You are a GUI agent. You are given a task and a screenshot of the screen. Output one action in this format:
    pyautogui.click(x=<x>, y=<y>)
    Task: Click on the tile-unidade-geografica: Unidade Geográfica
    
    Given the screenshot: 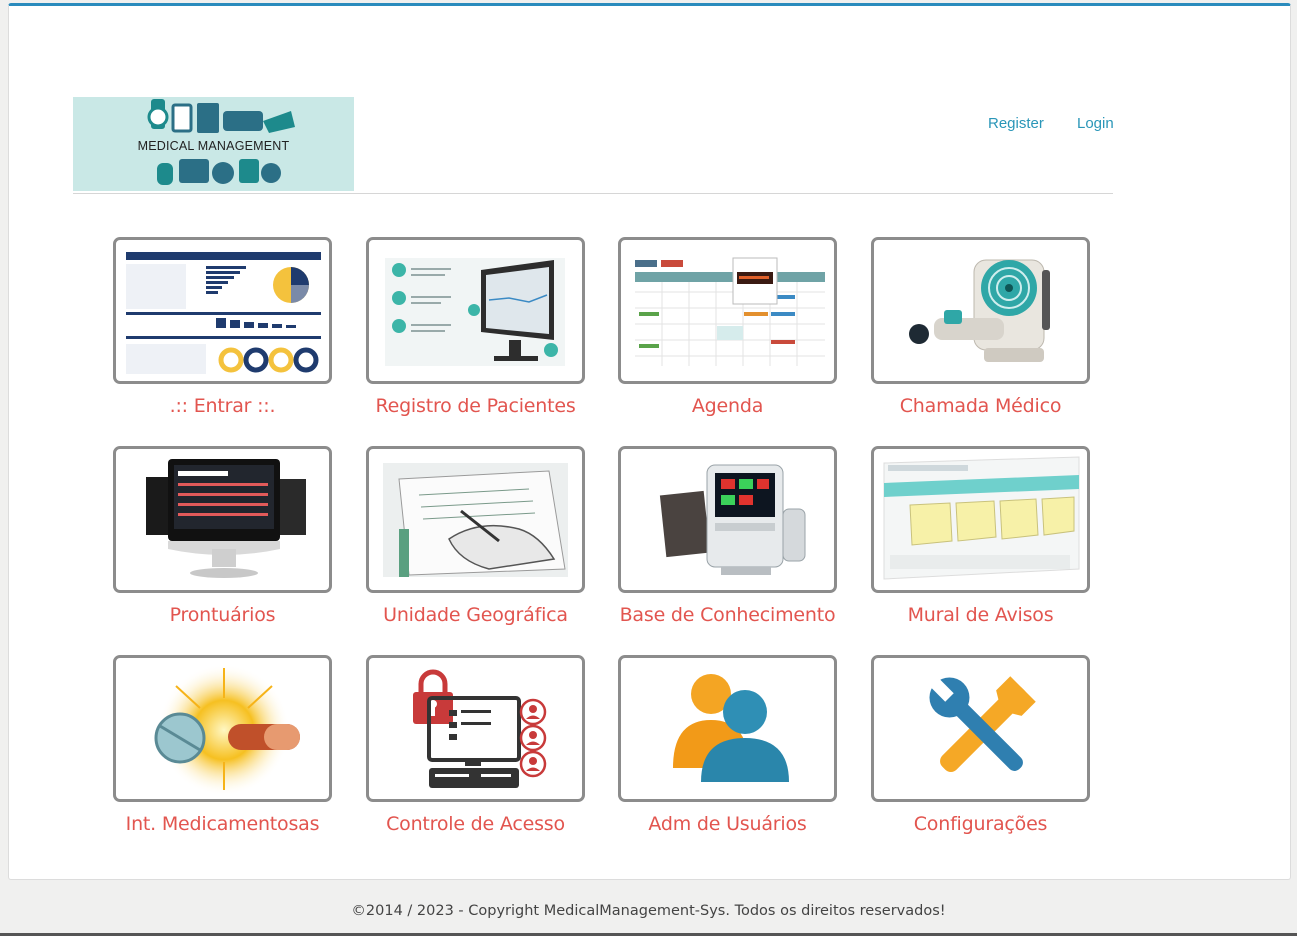 What is the action you would take?
    pyautogui.click(x=475, y=536)
    